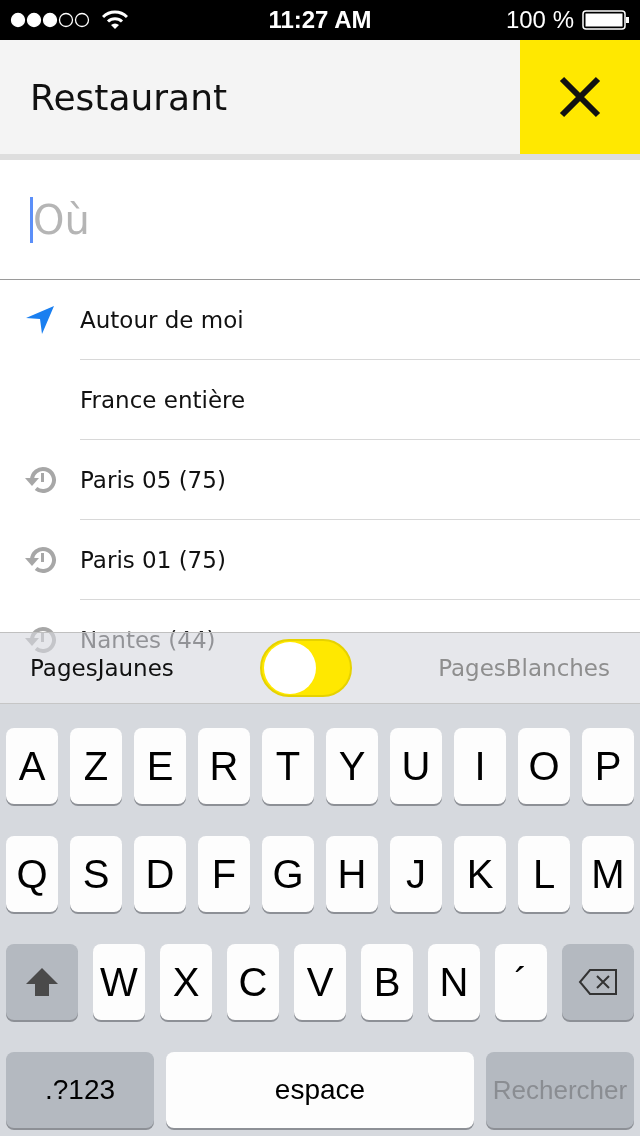 The height and width of the screenshot is (1136, 640). I want to click on location-field: Où, so click(313, 219).